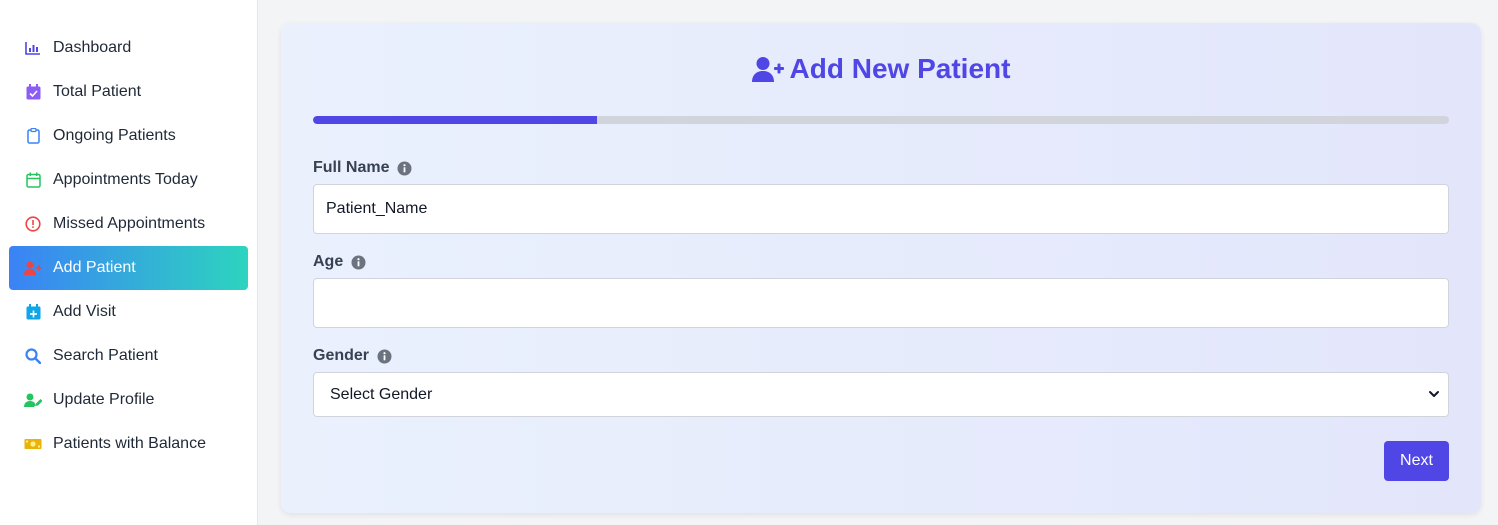  What do you see at coordinates (33, 92) in the screenshot?
I see `calendar-check-icon` at bounding box center [33, 92].